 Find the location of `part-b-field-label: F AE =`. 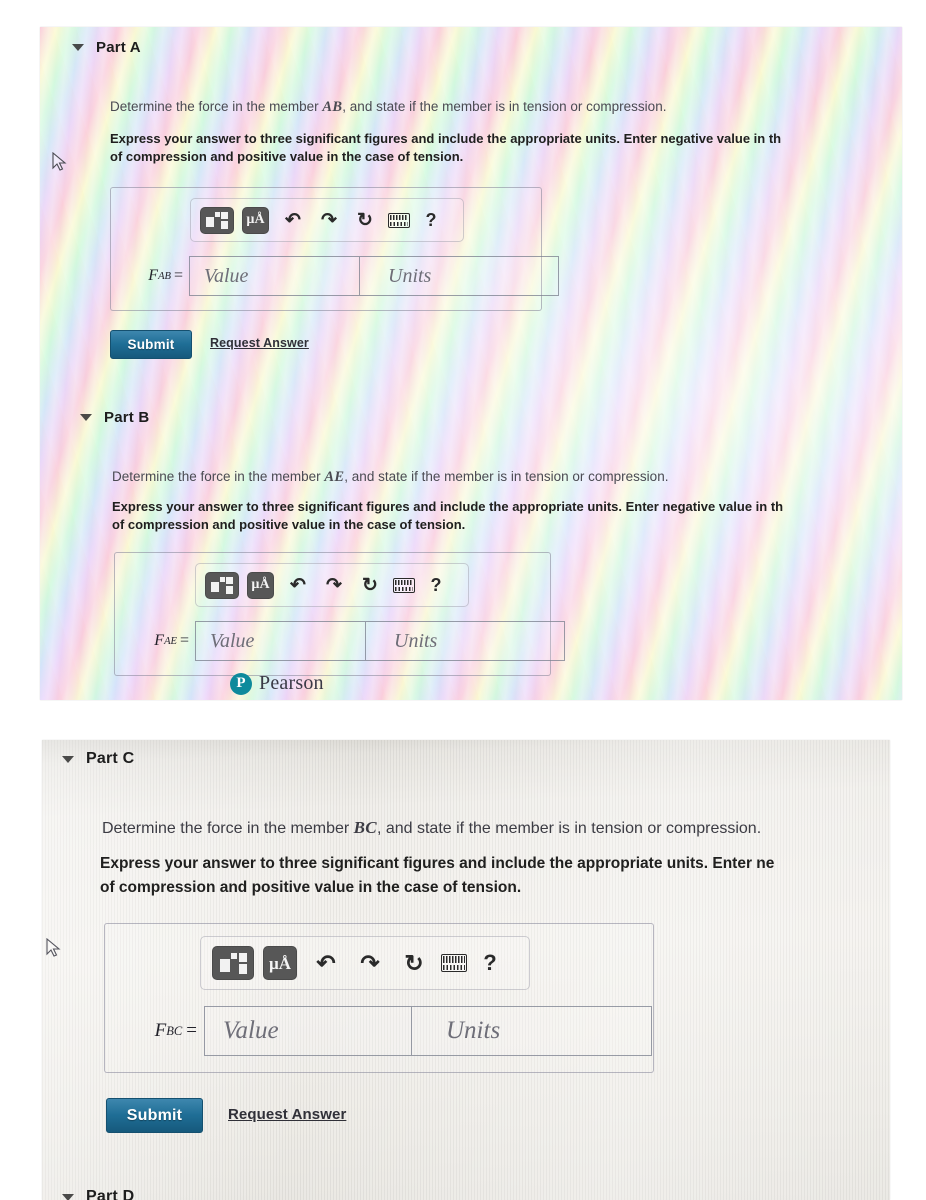

part-b-field-label: F AE = is located at coordinates (171, 640).